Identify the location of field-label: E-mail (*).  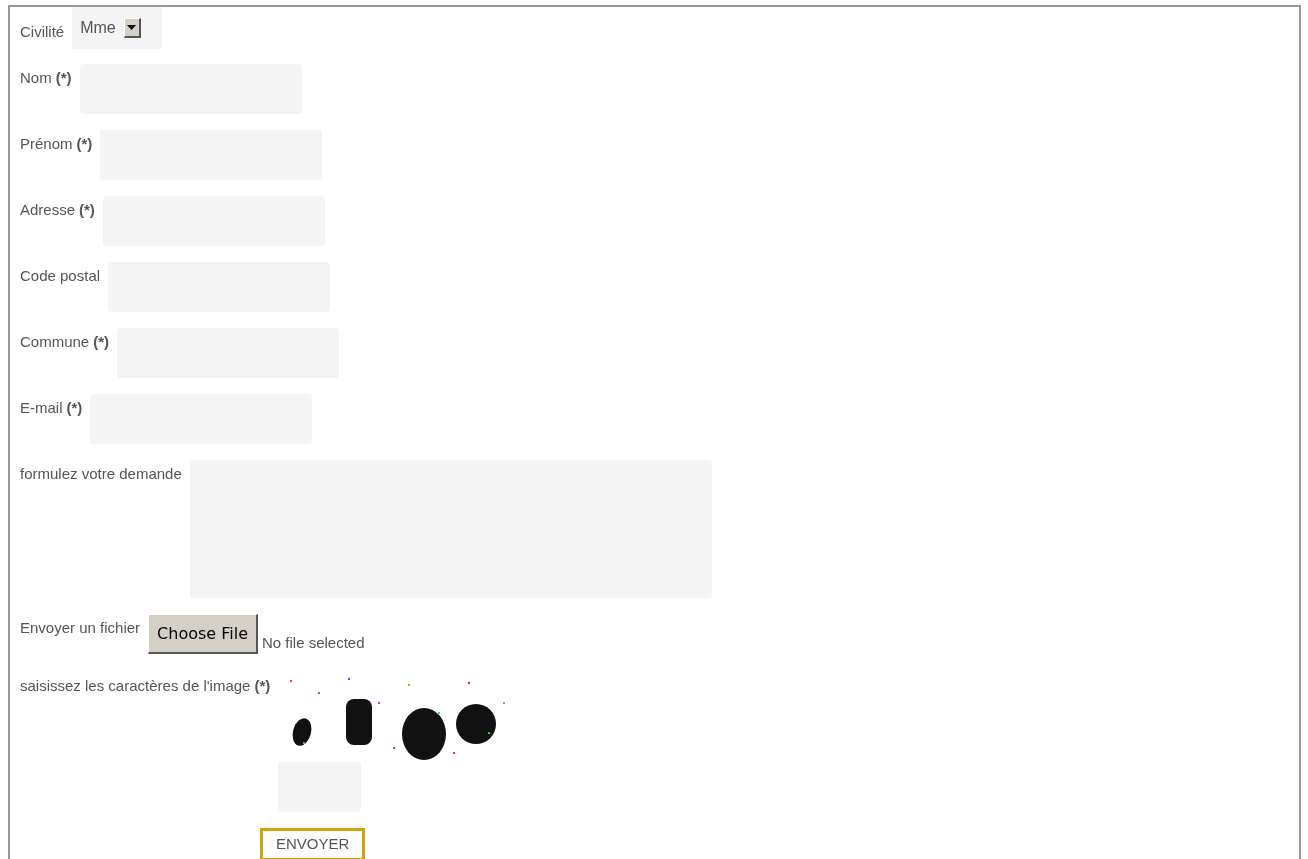
(52, 407).